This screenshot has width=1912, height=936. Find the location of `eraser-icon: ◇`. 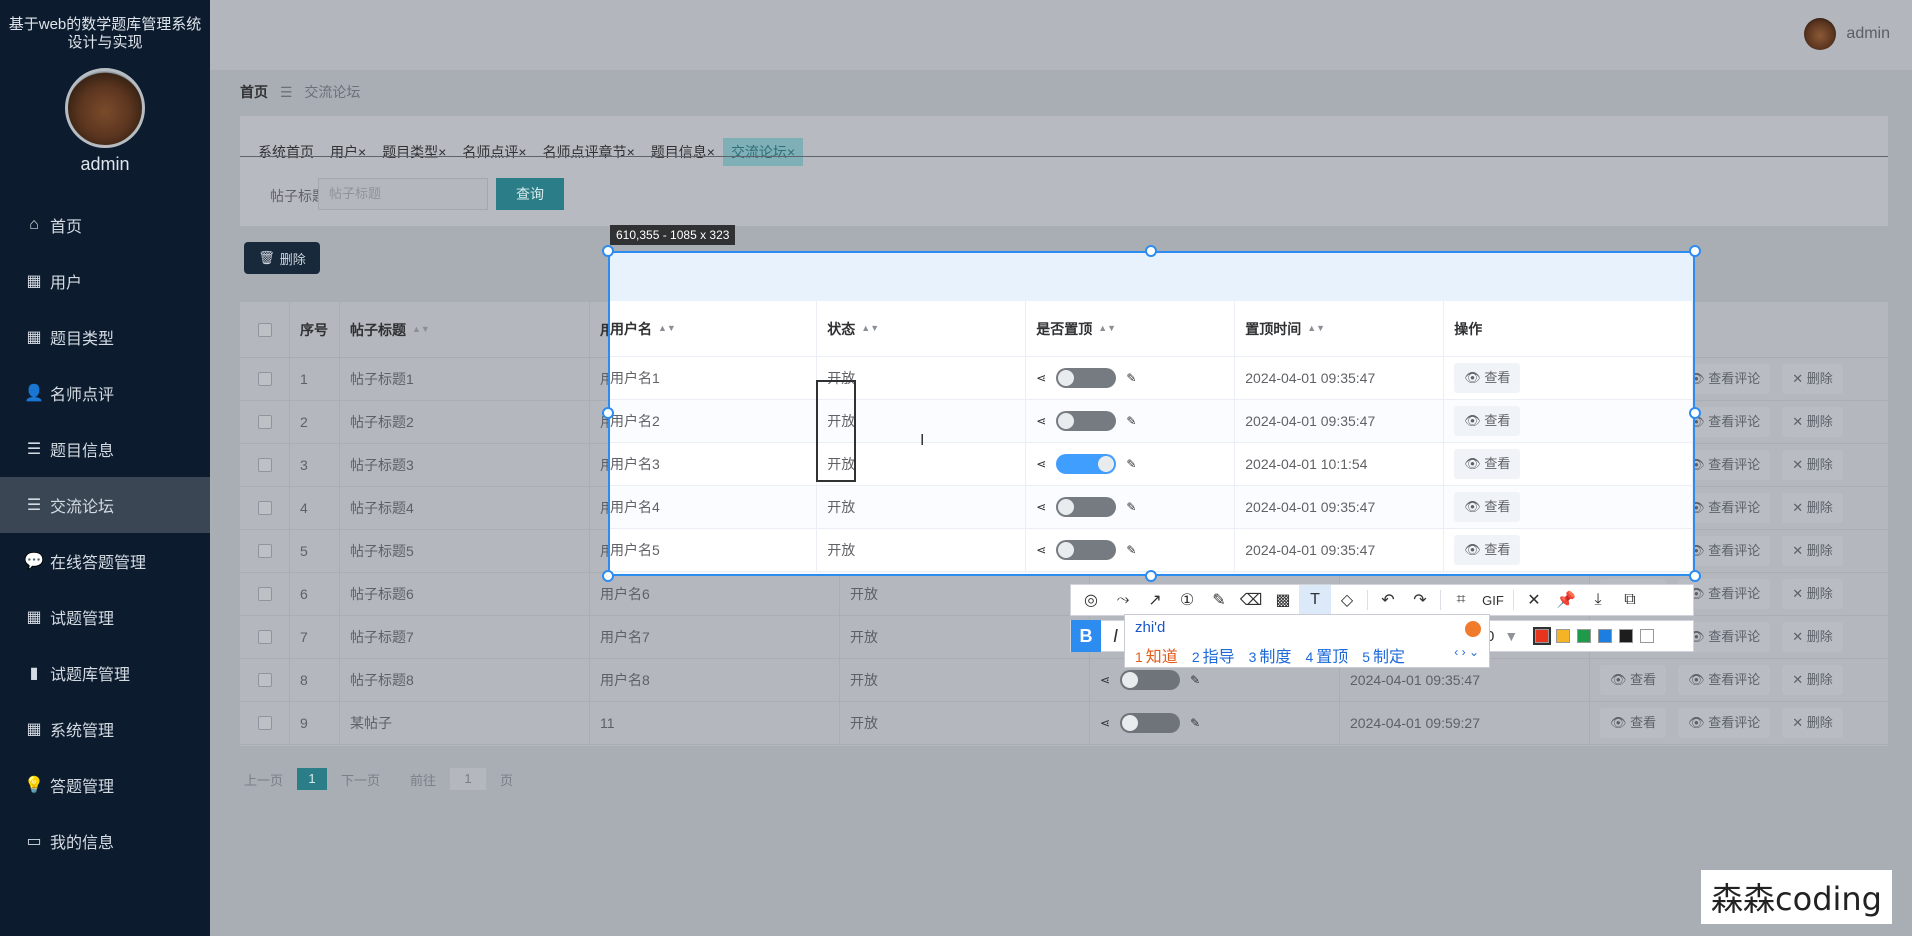

eraser-icon: ◇ is located at coordinates (1347, 600).